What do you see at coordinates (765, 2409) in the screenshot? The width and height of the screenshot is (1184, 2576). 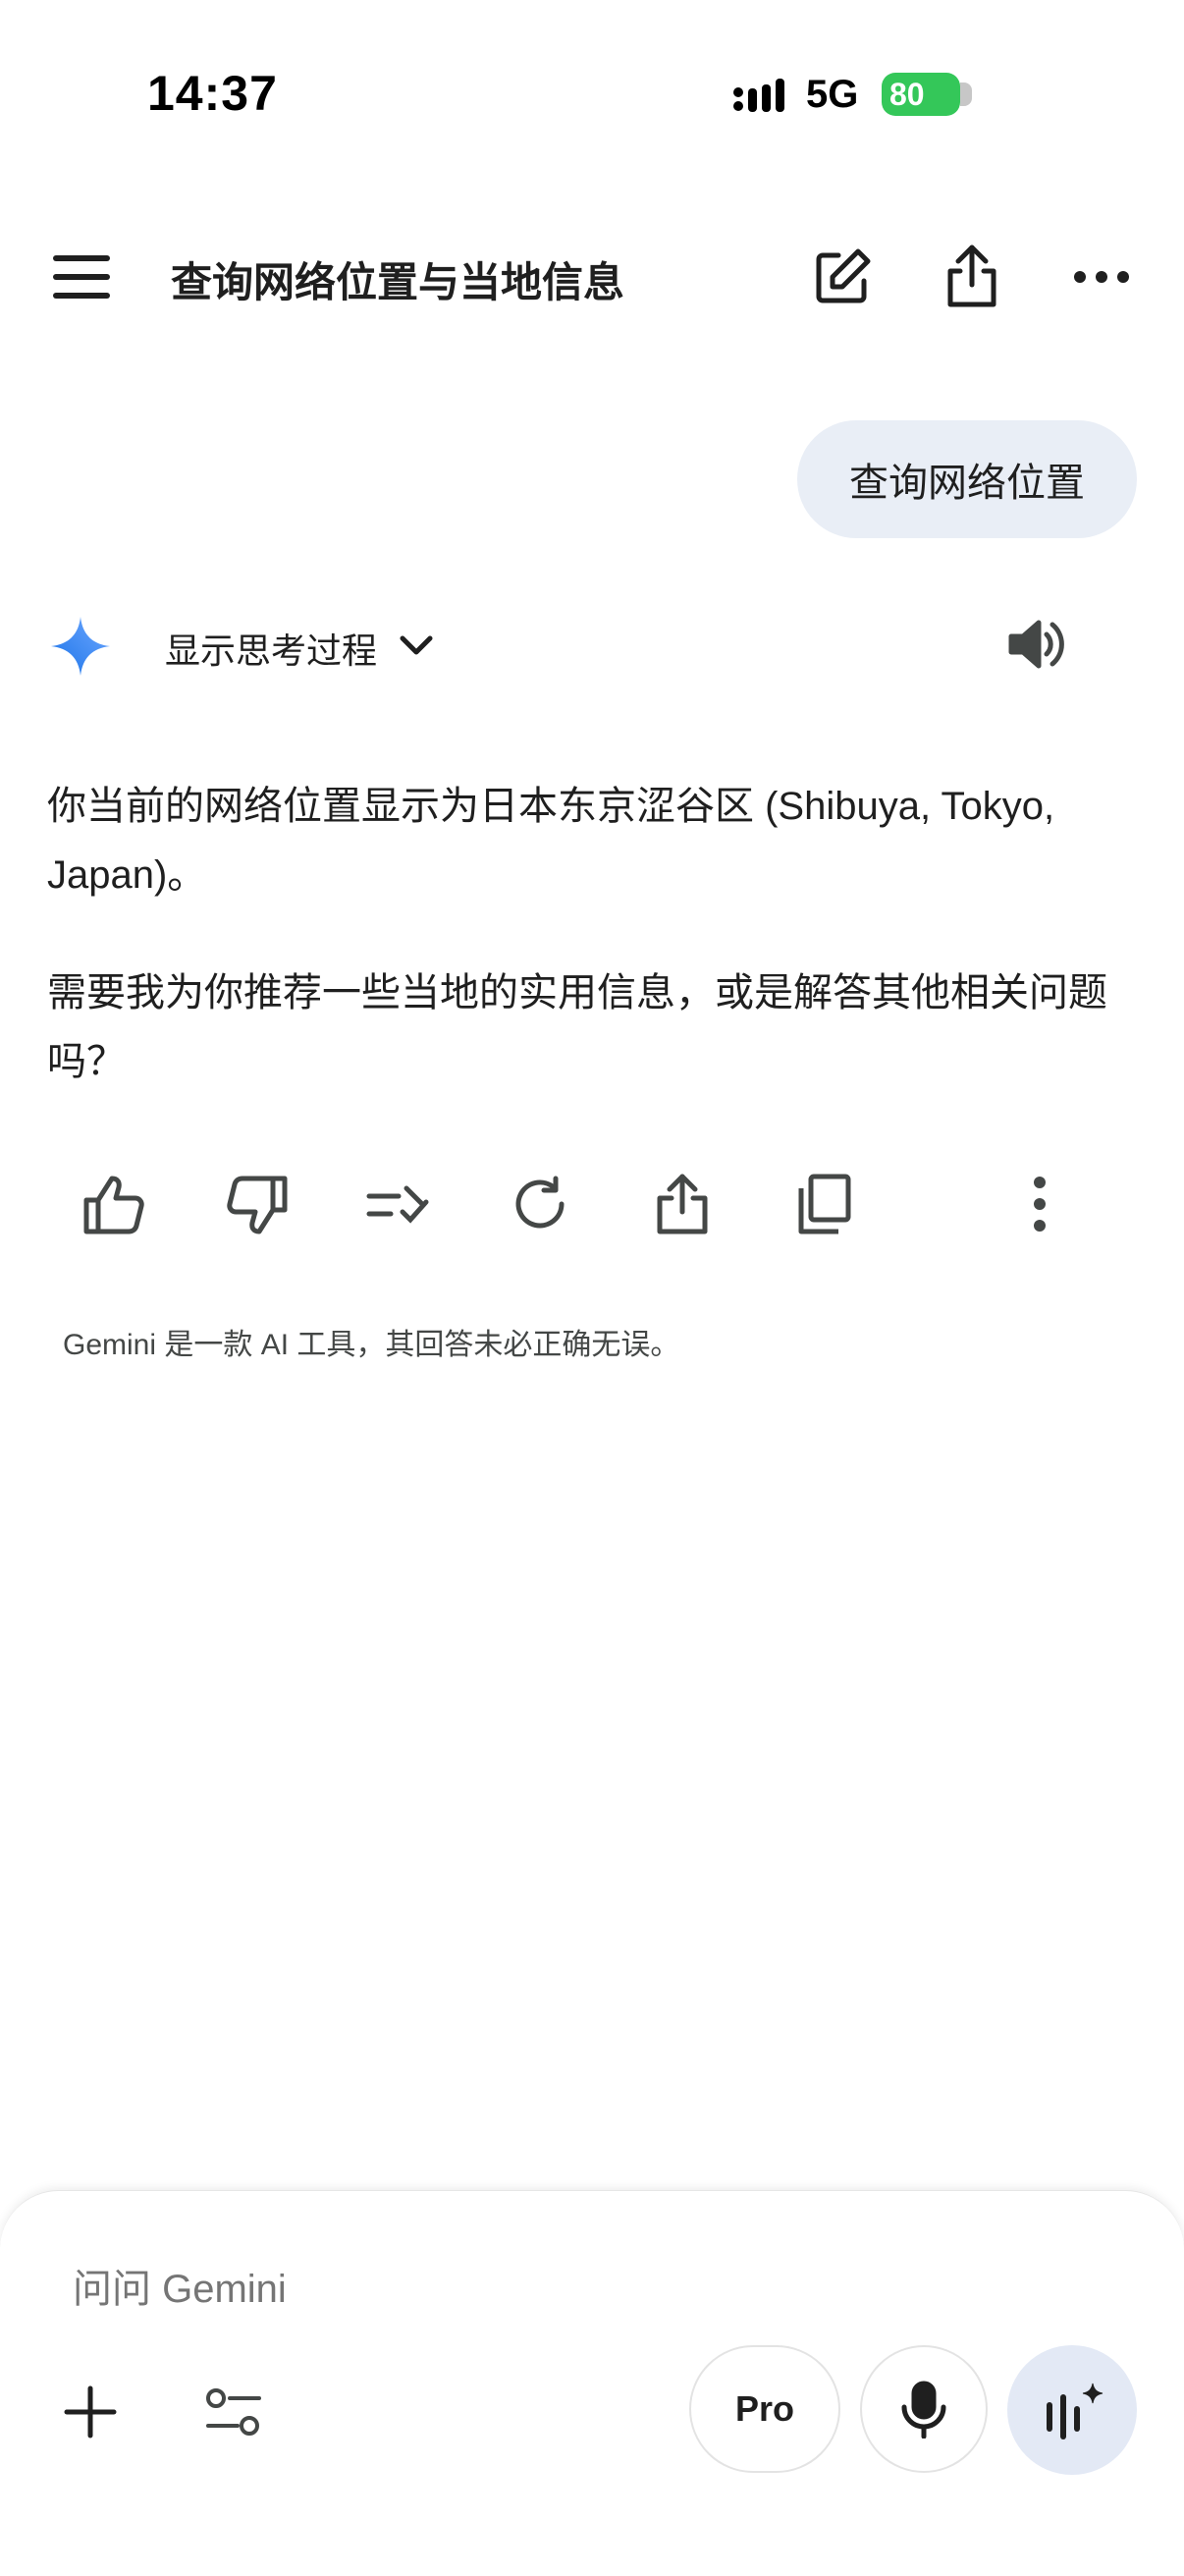 I see `pro-model-button: Pro` at bounding box center [765, 2409].